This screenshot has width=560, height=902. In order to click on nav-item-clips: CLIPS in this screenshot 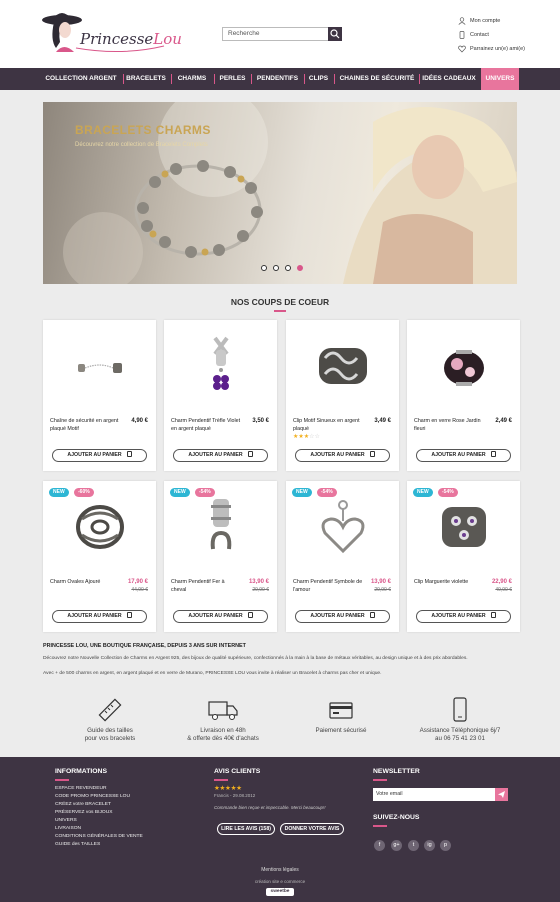, I will do `click(318, 79)`.